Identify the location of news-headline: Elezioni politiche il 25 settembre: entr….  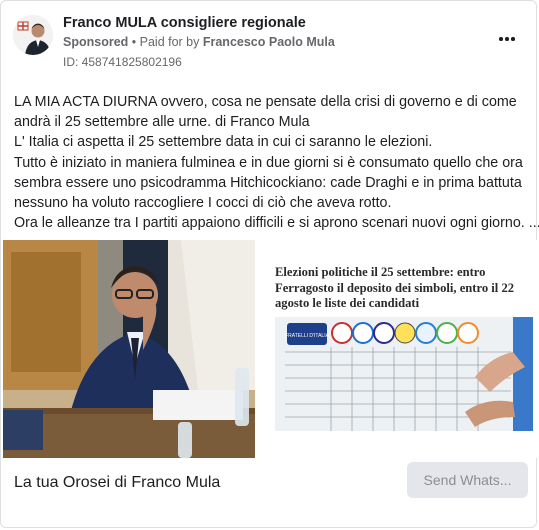
(405, 288).